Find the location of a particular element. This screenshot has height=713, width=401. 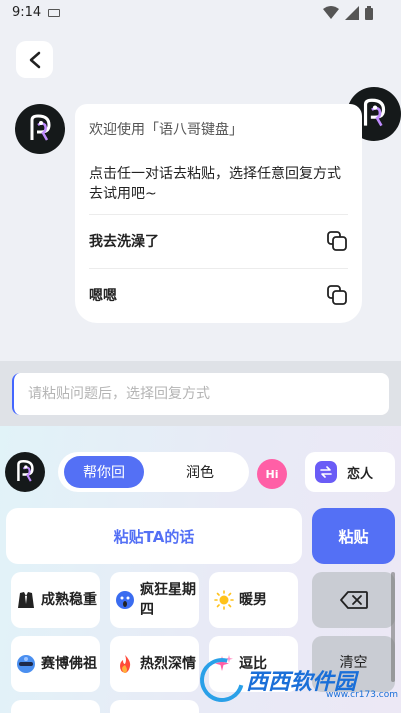

status-bar: 9:14 is located at coordinates (200, 14).